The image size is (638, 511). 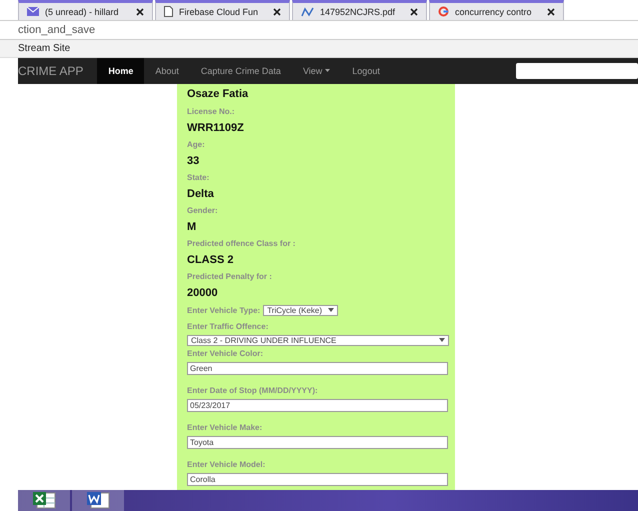 I want to click on browser-tab: Firebase Cloud Fun, so click(x=222, y=10).